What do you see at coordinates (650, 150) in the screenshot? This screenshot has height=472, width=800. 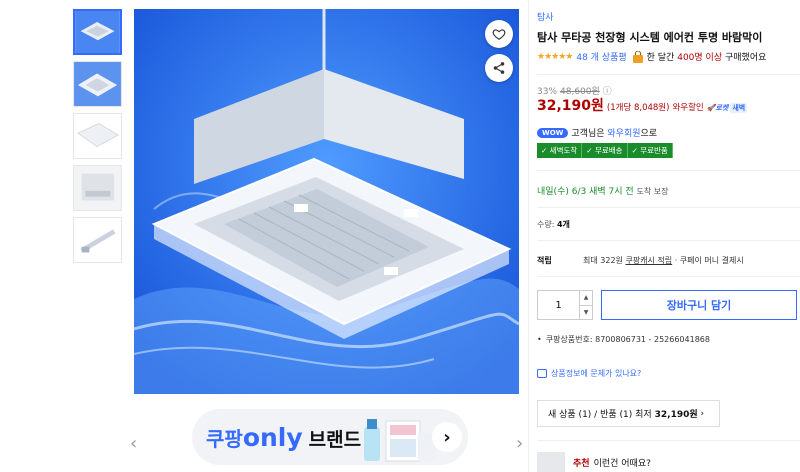 I see `benefit-tag-free-return: ✓ 무료반품` at bounding box center [650, 150].